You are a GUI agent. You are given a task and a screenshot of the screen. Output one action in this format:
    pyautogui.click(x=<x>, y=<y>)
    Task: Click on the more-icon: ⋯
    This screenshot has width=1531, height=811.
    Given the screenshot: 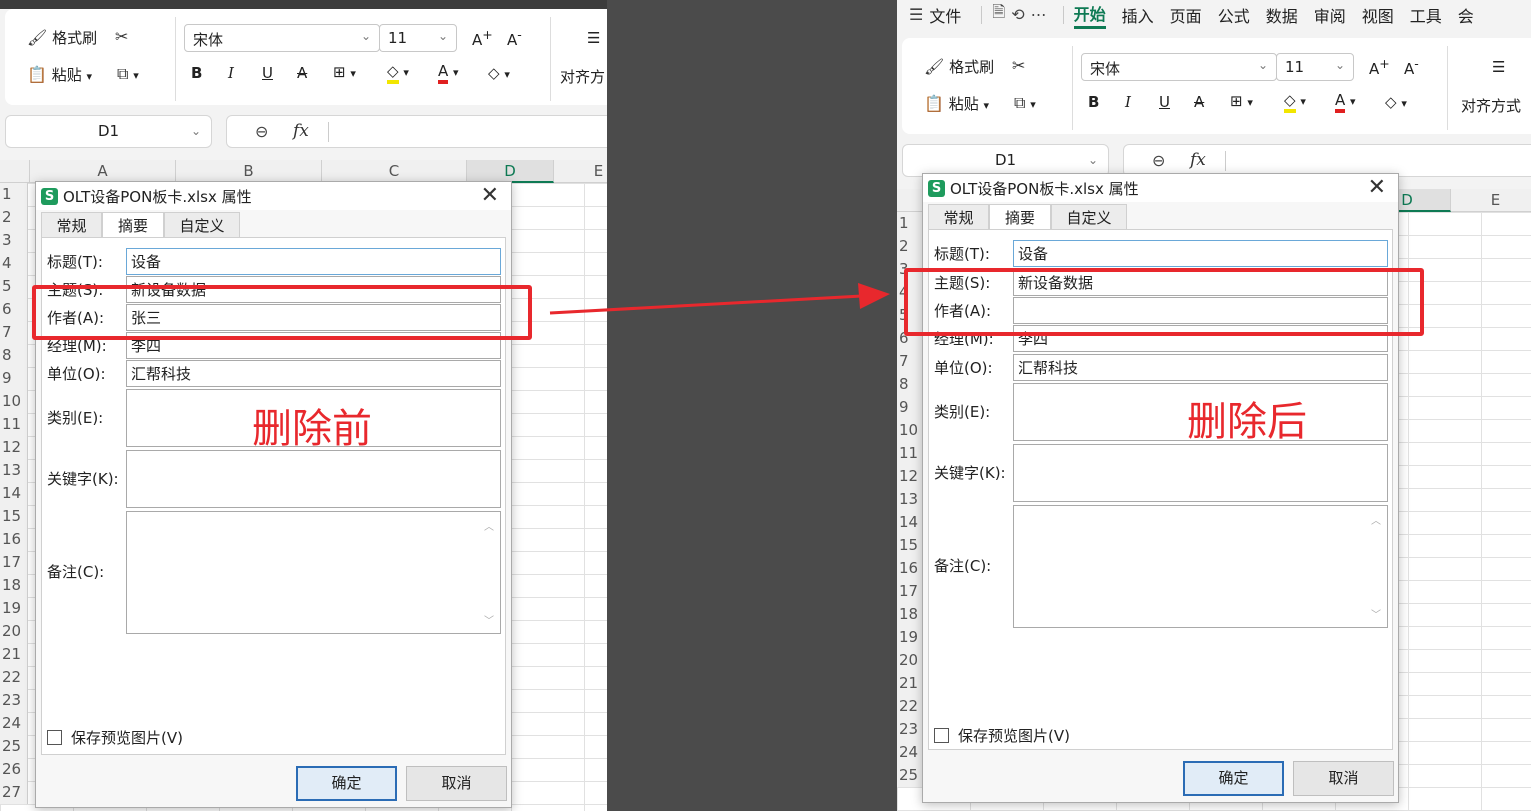 What is the action you would take?
    pyautogui.click(x=1039, y=14)
    